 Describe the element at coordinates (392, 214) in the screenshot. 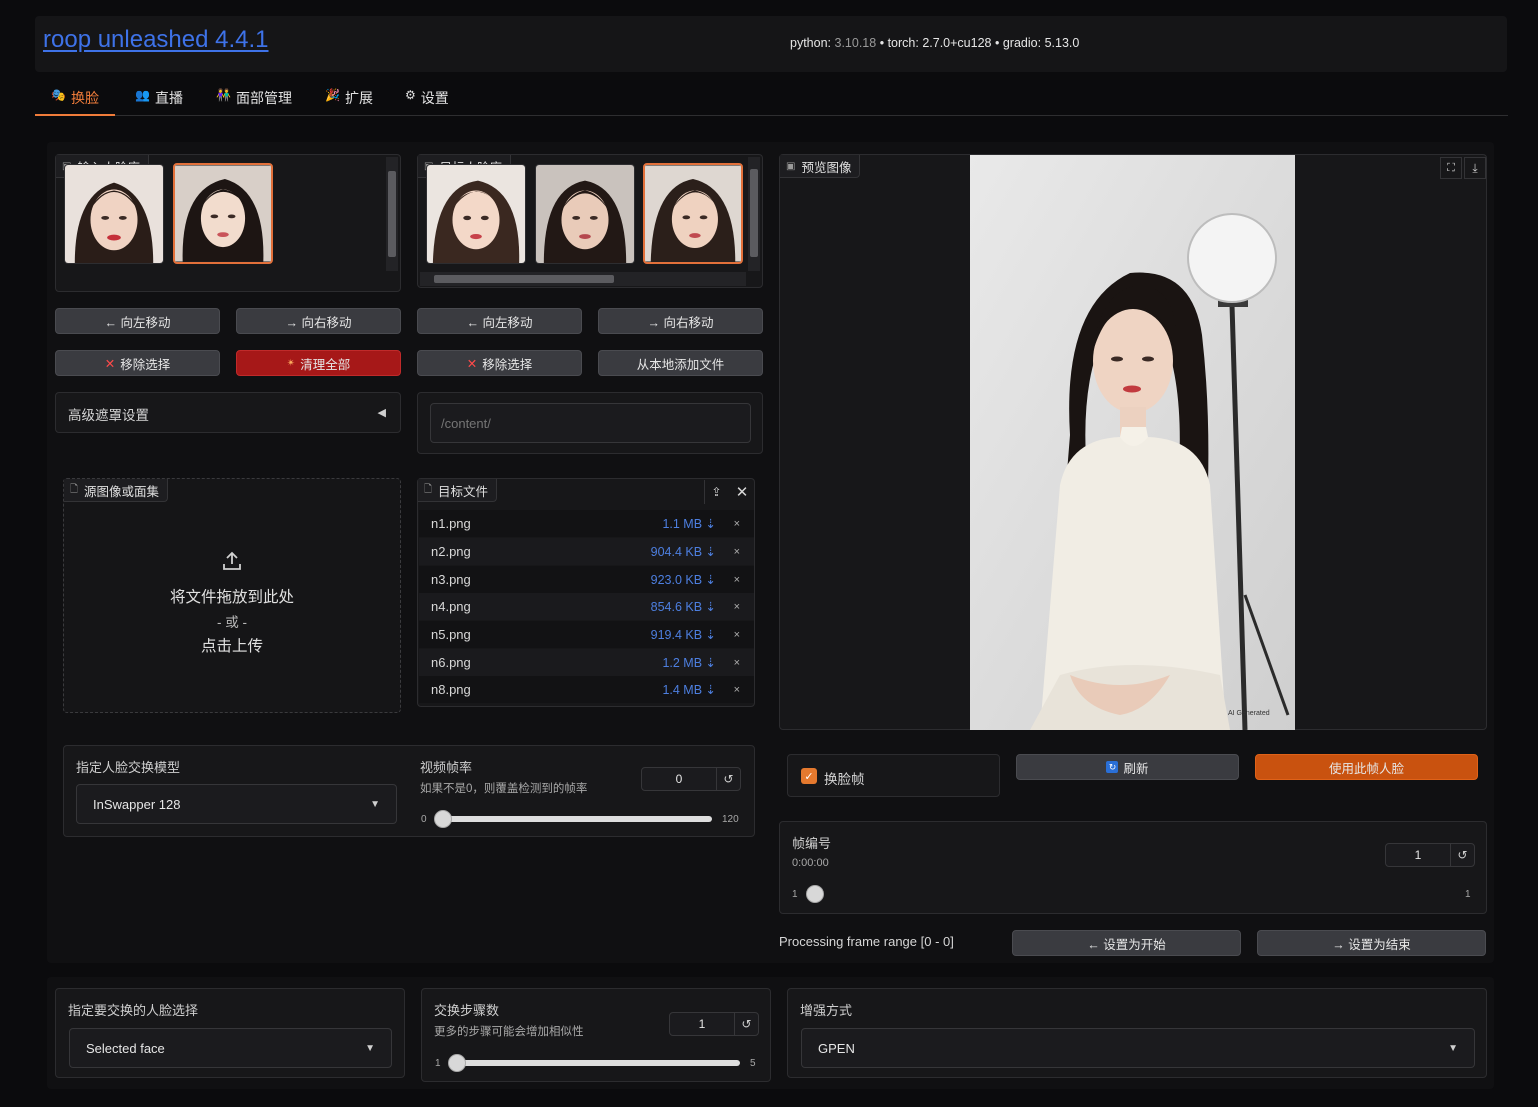

I see `gallery-scrollbar` at that location.